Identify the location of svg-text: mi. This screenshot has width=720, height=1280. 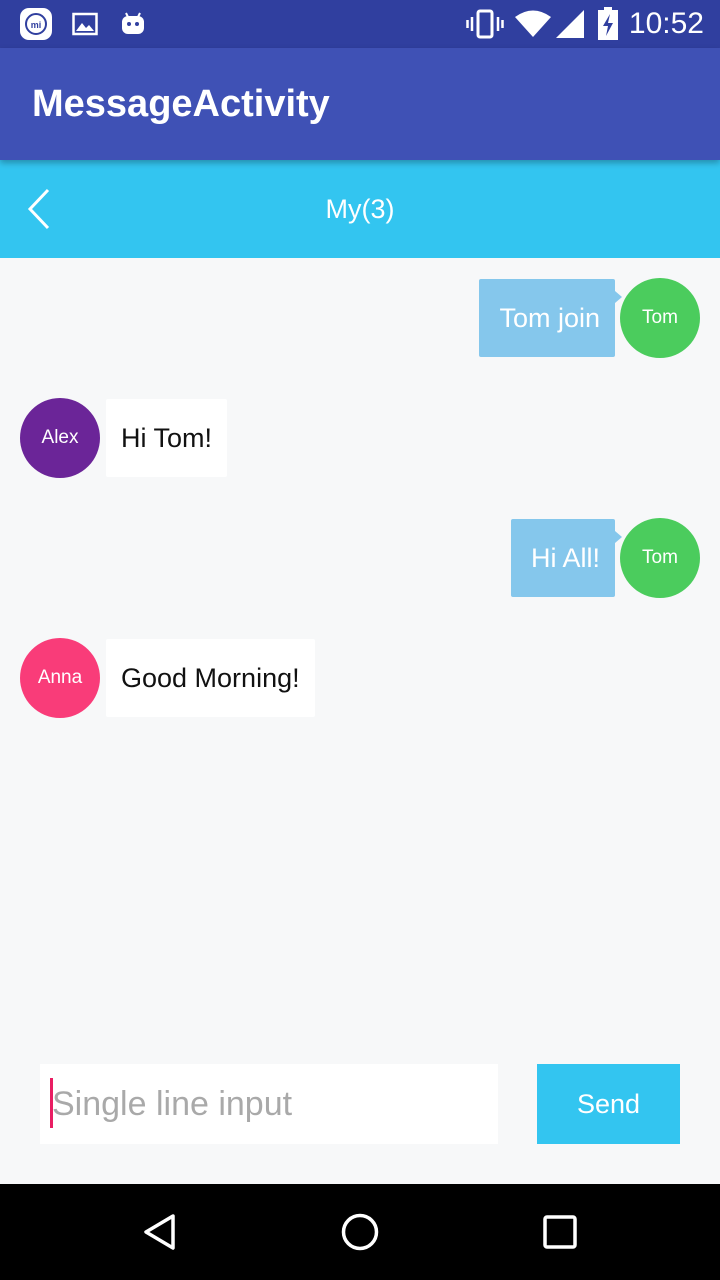
(36, 25).